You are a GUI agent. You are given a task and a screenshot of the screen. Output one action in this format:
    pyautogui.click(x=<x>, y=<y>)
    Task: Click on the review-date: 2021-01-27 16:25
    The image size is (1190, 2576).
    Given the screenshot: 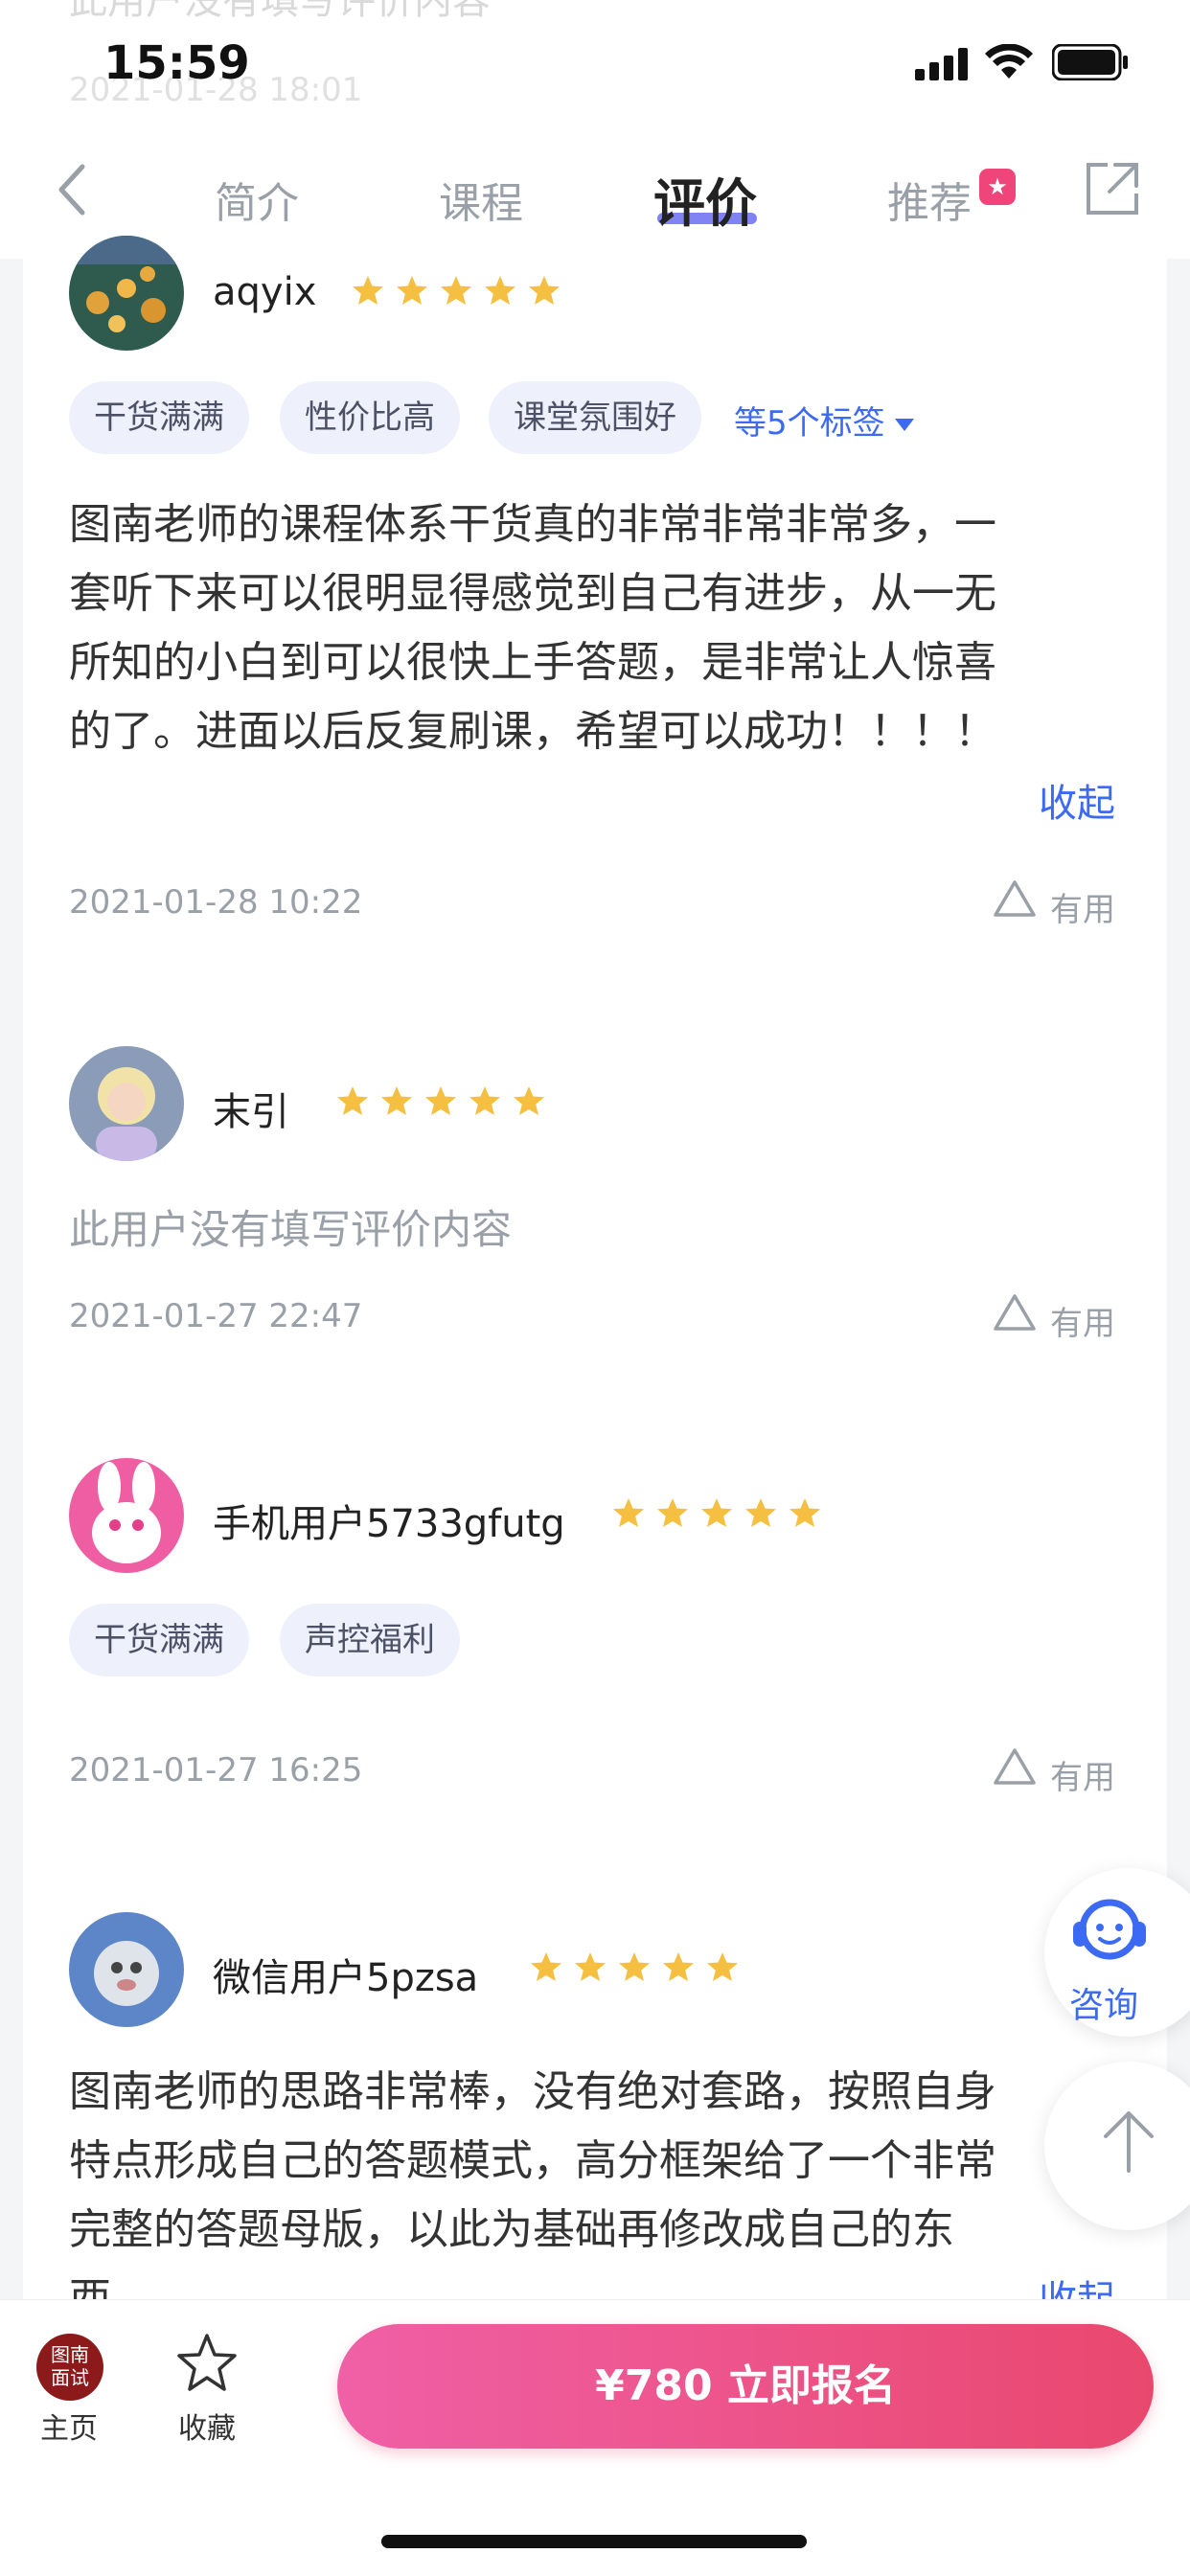 What is the action you would take?
    pyautogui.click(x=216, y=1770)
    